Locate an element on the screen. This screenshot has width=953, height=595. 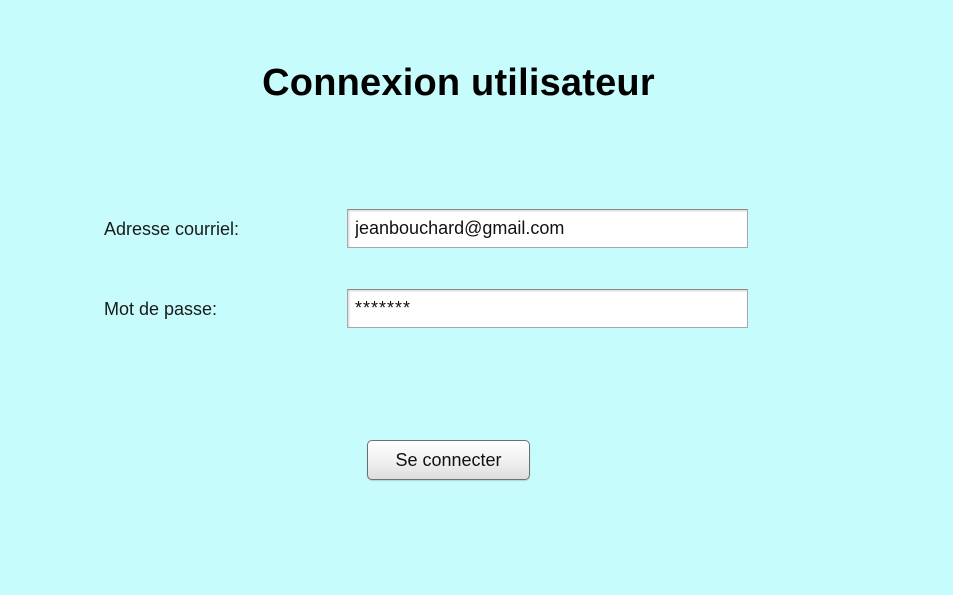
email-label: Adresse courriel: is located at coordinates (172, 229).